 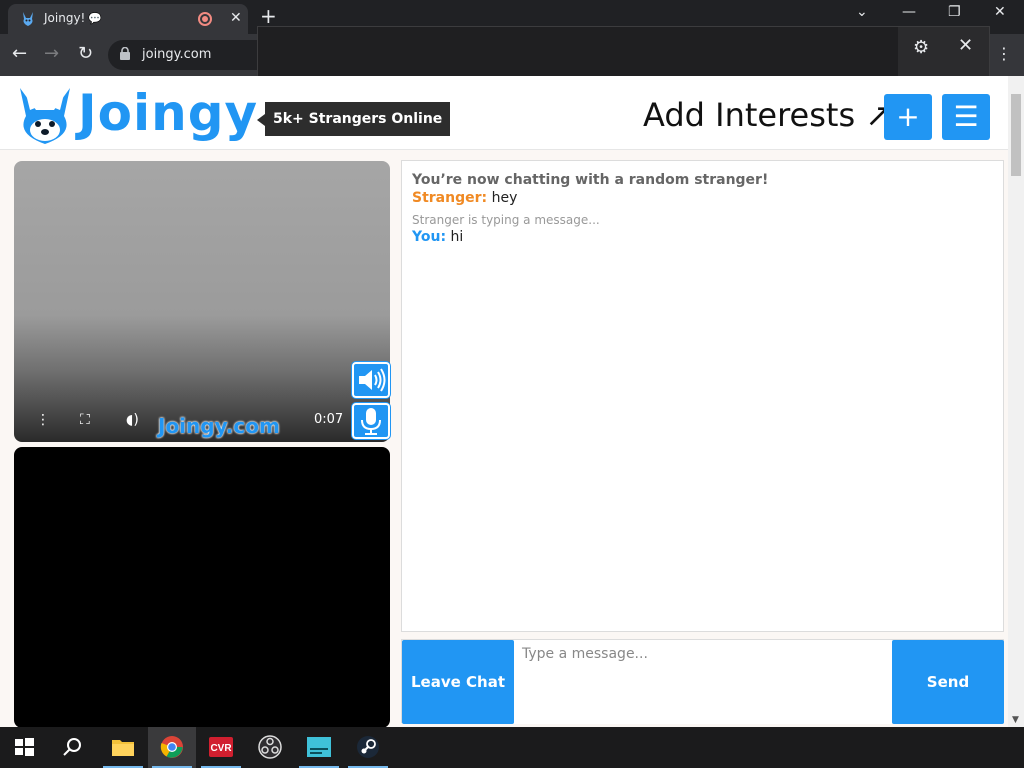 I want to click on tab-close-icon: ✕, so click(x=236, y=18).